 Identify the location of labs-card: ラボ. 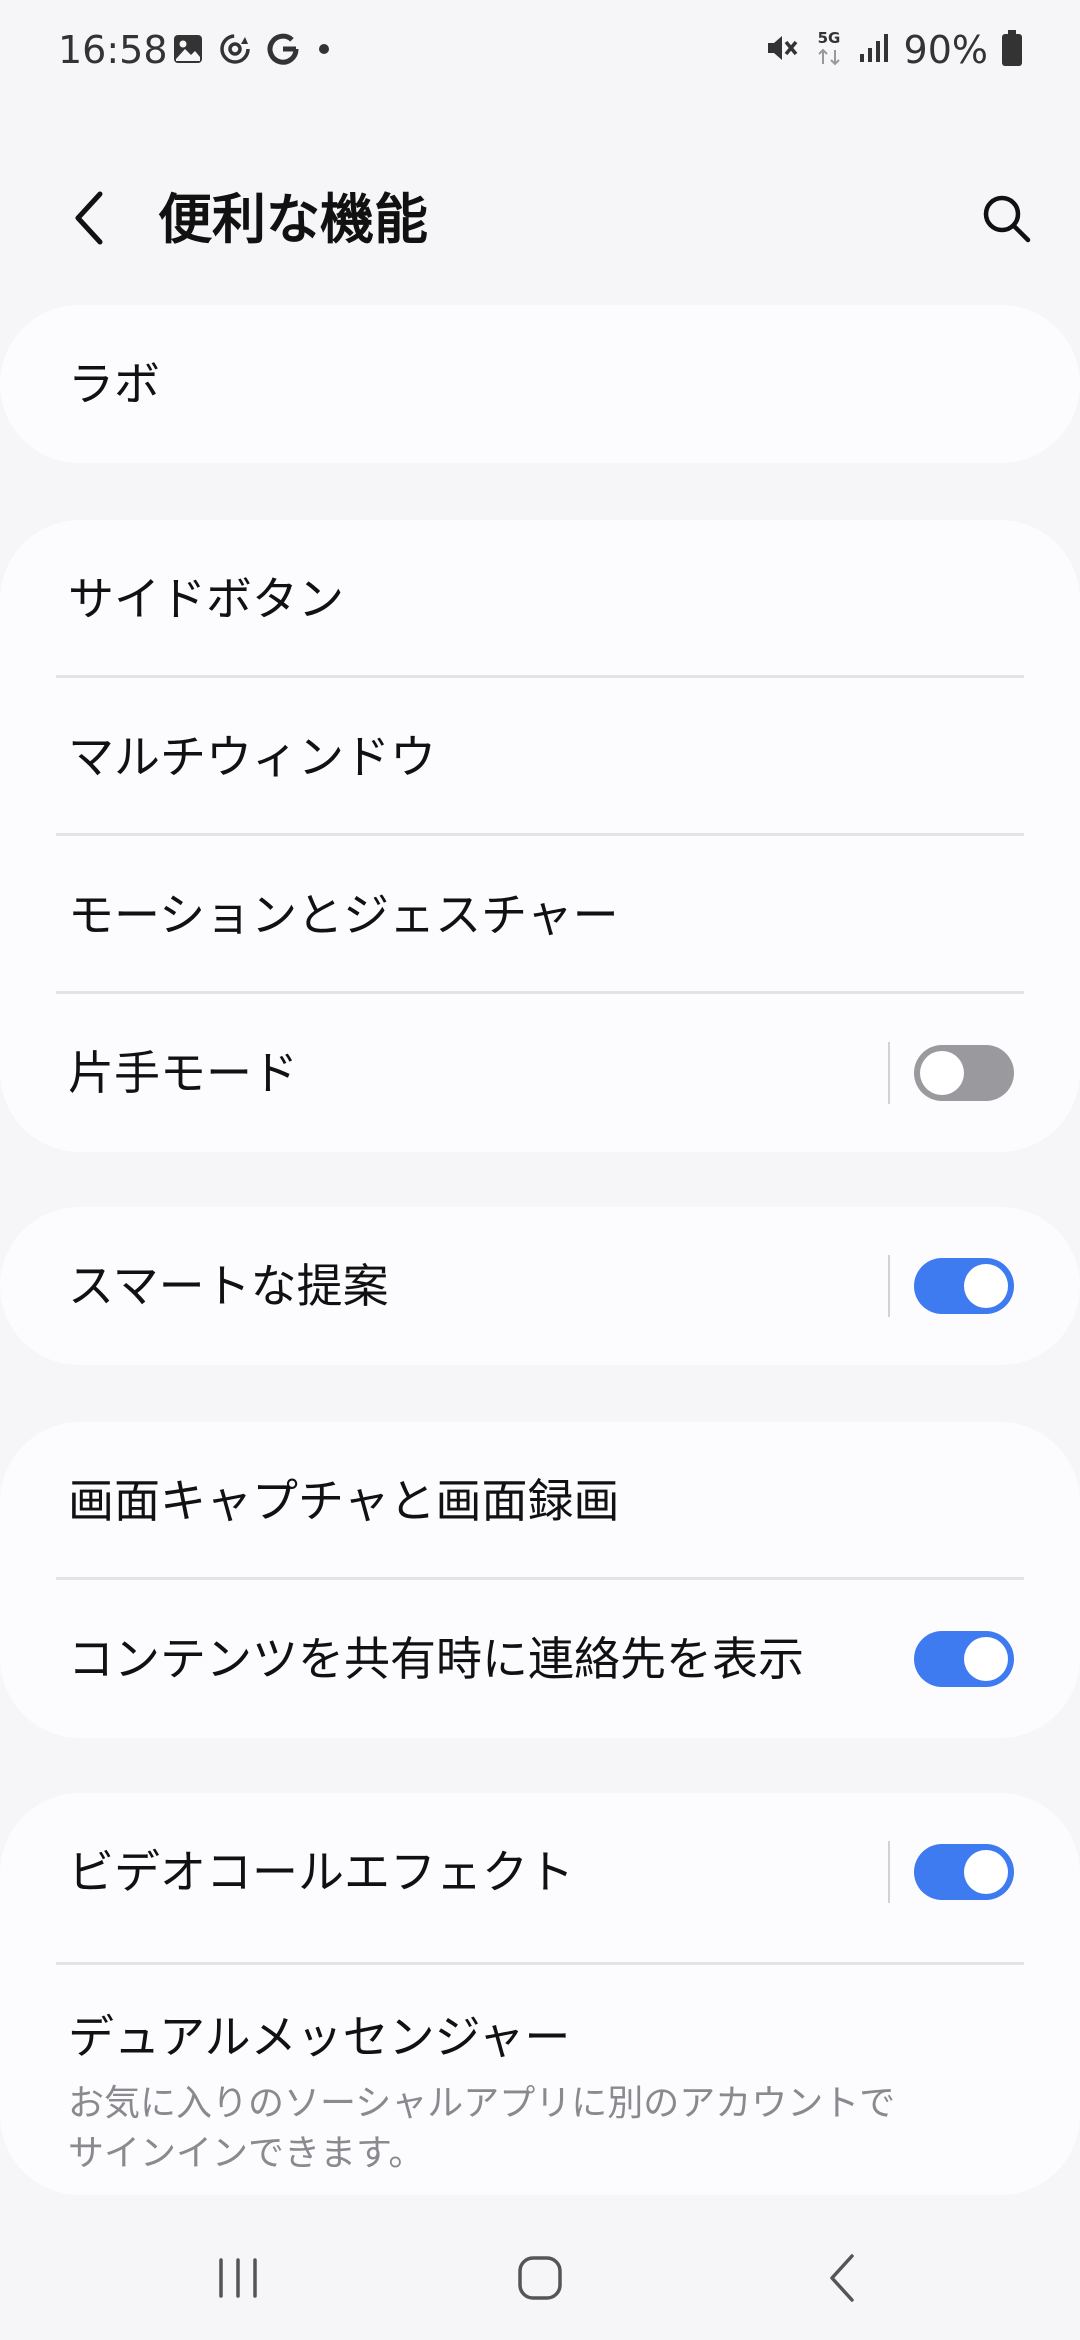
(540, 384).